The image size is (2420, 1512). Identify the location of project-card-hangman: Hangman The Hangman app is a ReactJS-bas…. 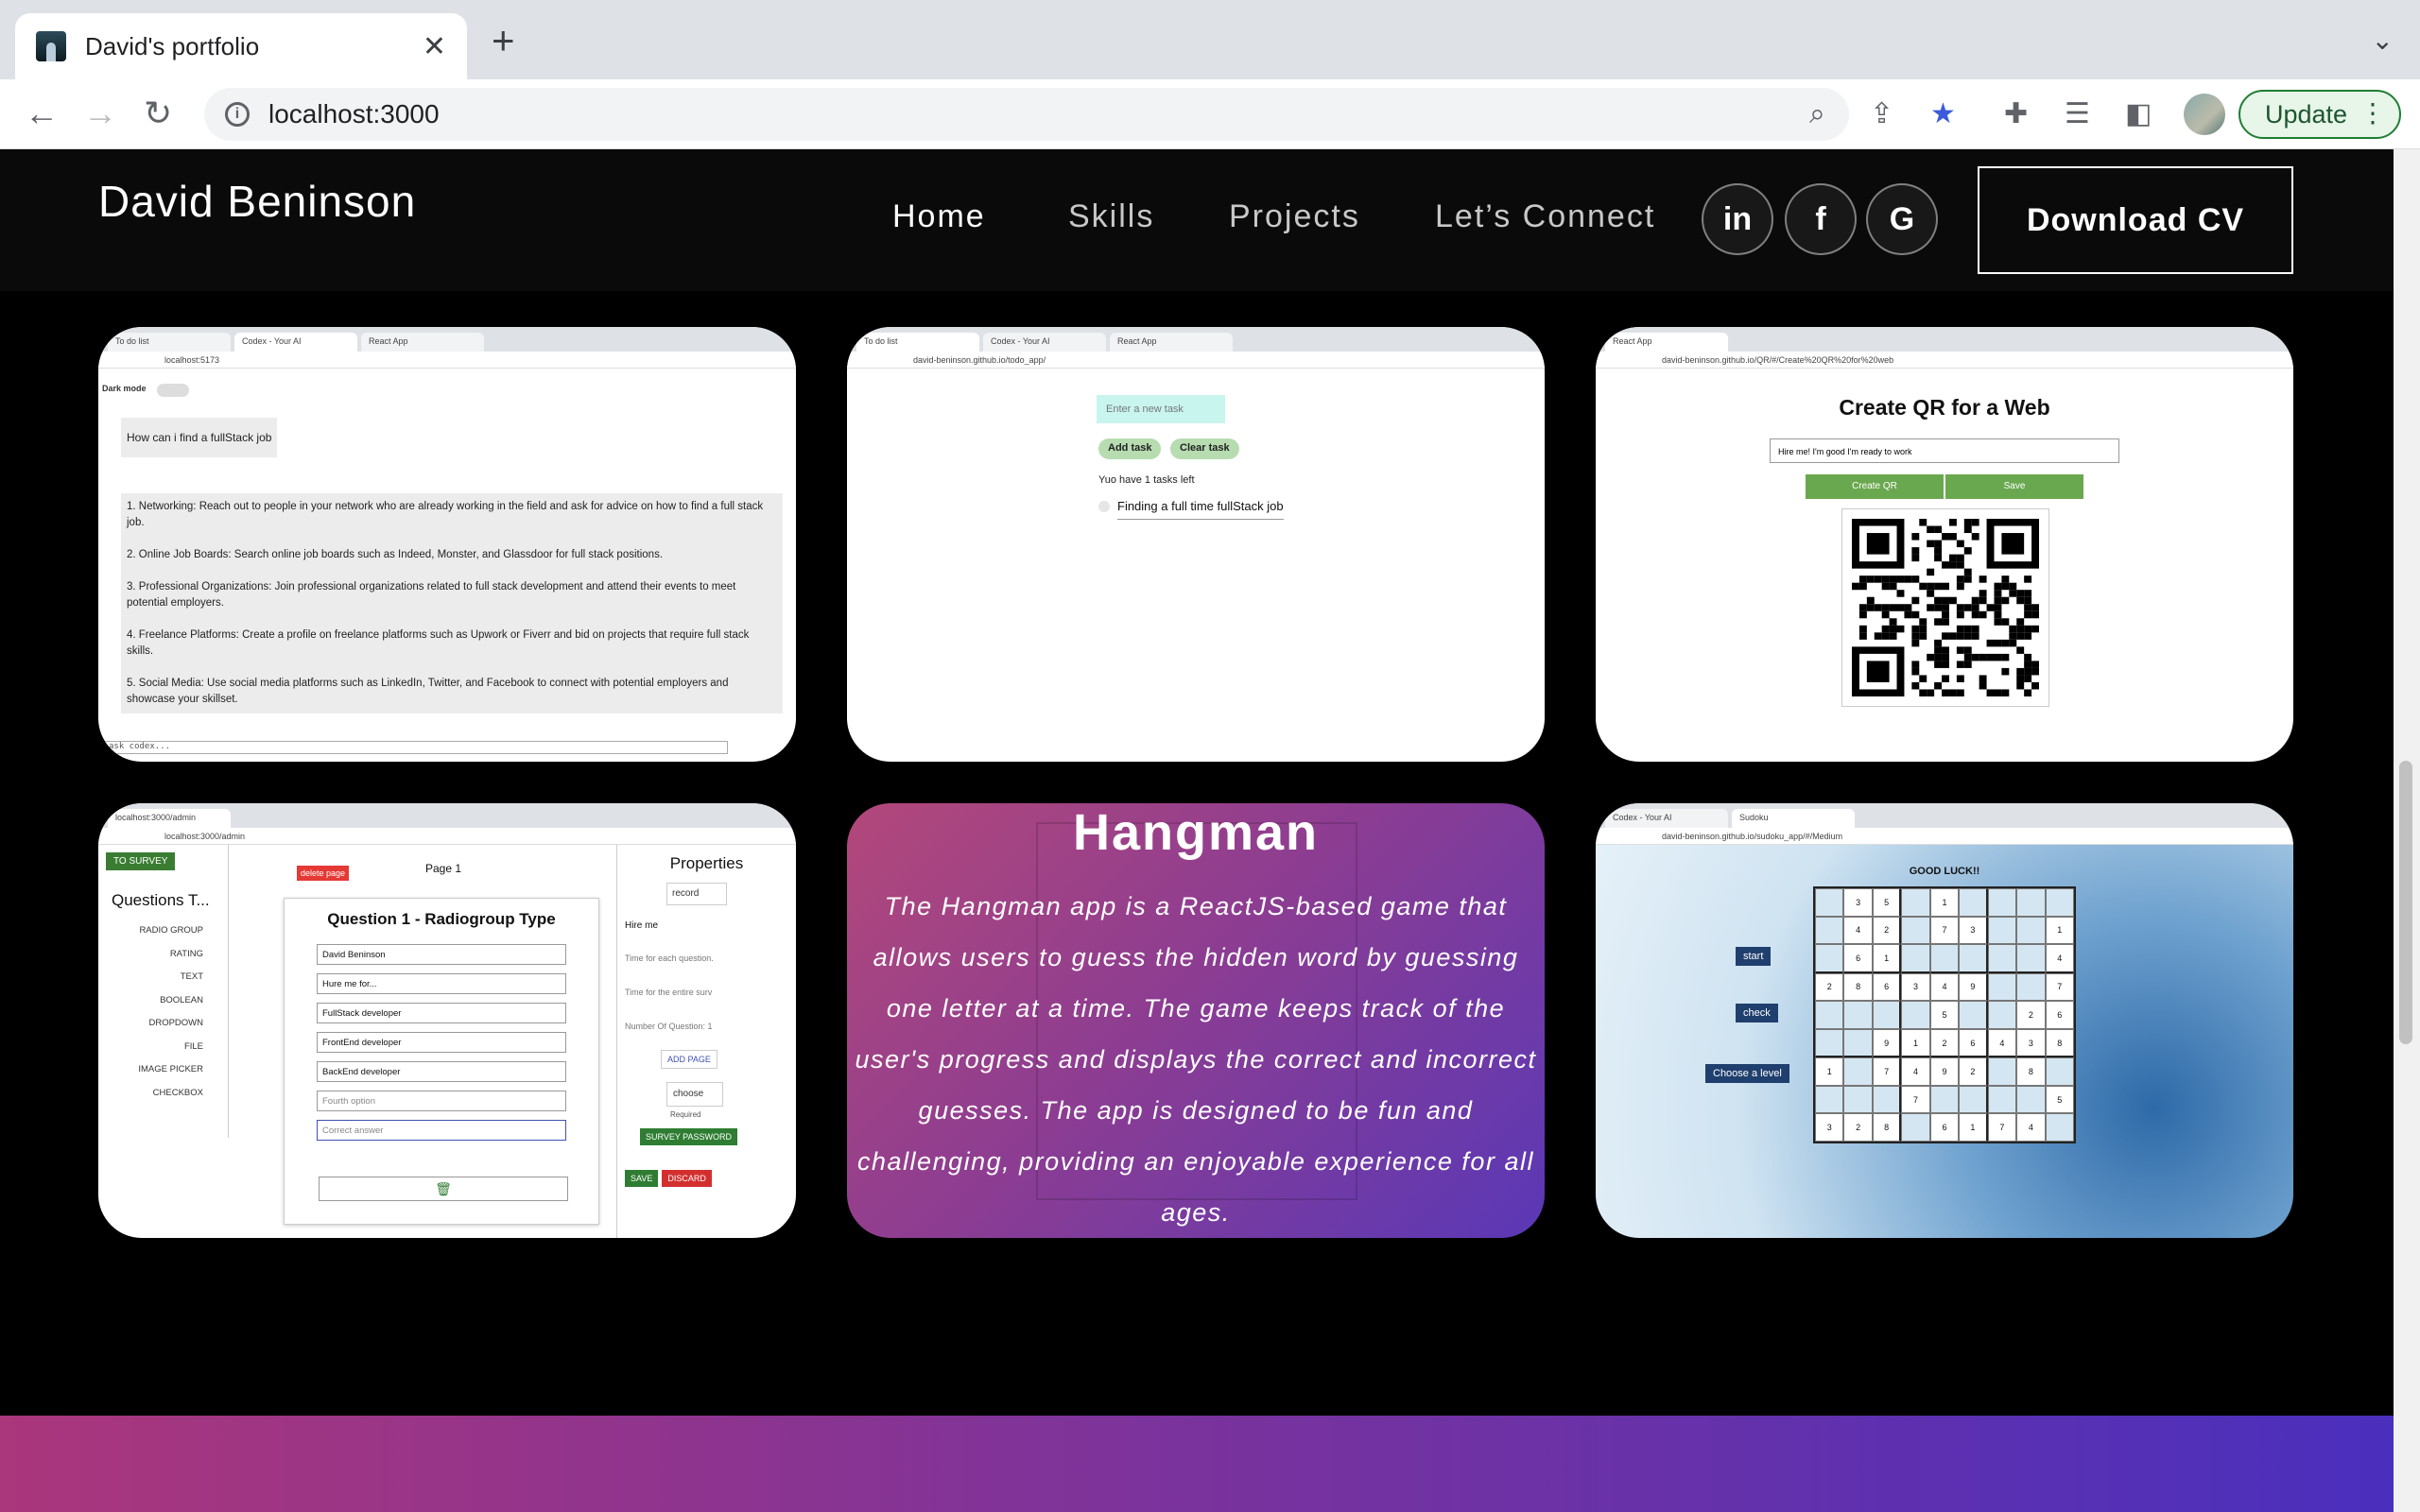
(1196, 1020).